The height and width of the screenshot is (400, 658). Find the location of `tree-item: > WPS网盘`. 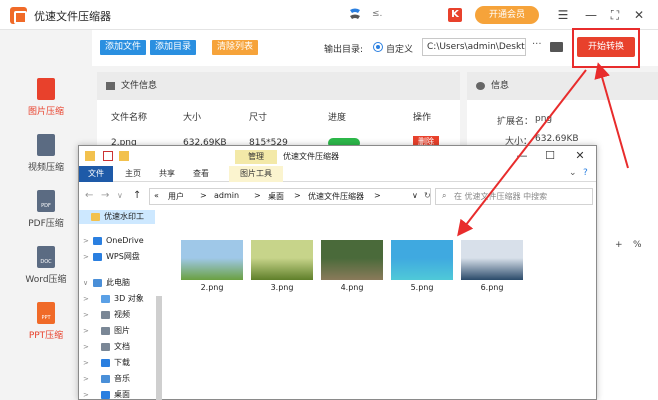

tree-item: > WPS网盘 is located at coordinates (117, 257).